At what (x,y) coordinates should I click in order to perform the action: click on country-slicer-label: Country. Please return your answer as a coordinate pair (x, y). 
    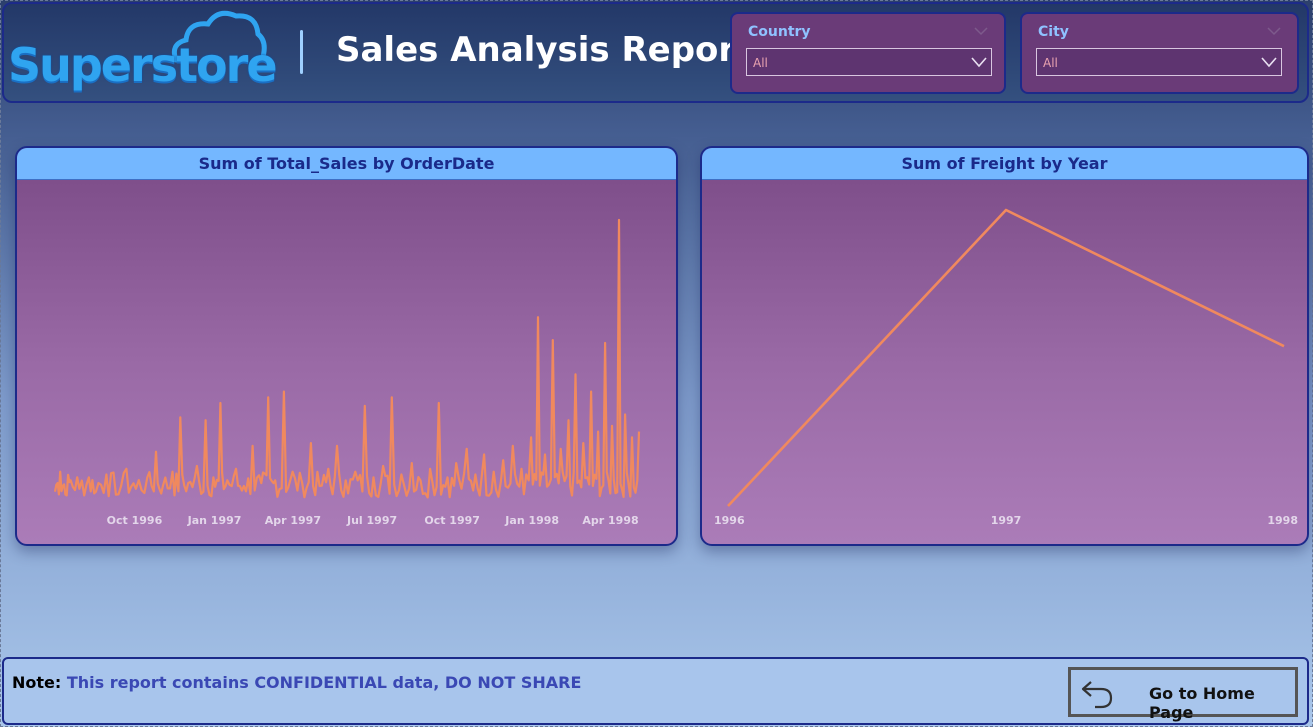
    Looking at the image, I should click on (779, 32).